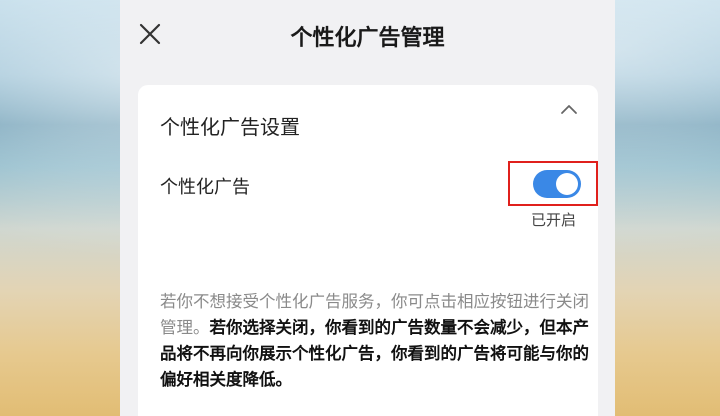 This screenshot has height=416, width=720. Describe the element at coordinates (569, 110) in the screenshot. I see `chevron-up-icon` at that location.